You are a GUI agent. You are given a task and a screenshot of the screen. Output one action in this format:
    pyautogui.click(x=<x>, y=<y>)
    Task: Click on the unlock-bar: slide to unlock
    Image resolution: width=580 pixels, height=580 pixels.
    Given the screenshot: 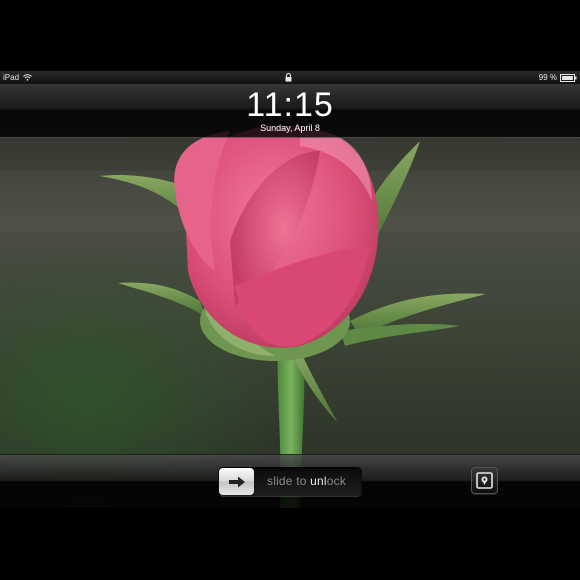 What is the action you would take?
    pyautogui.click(x=290, y=481)
    